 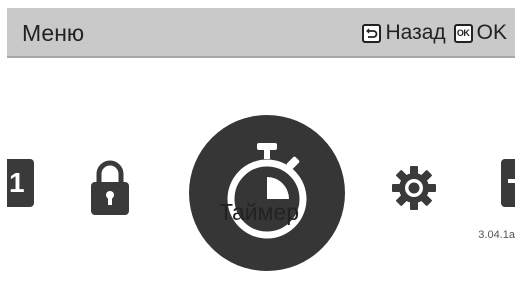 What do you see at coordinates (372, 33) in the screenshot?
I see `back-arrow-icon` at bounding box center [372, 33].